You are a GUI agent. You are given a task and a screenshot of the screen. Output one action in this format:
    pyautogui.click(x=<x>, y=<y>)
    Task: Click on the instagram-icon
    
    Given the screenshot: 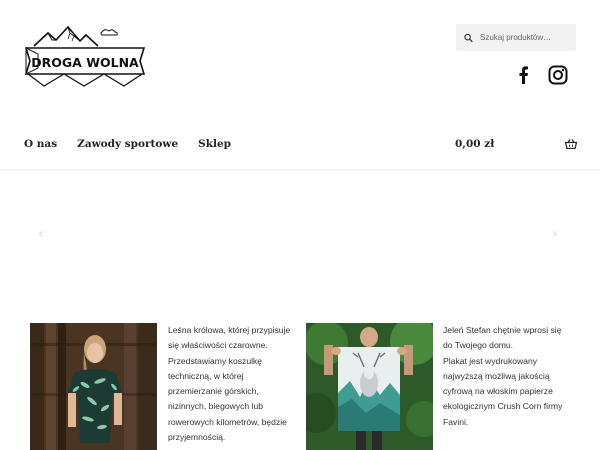 What is the action you would take?
    pyautogui.click(x=558, y=75)
    